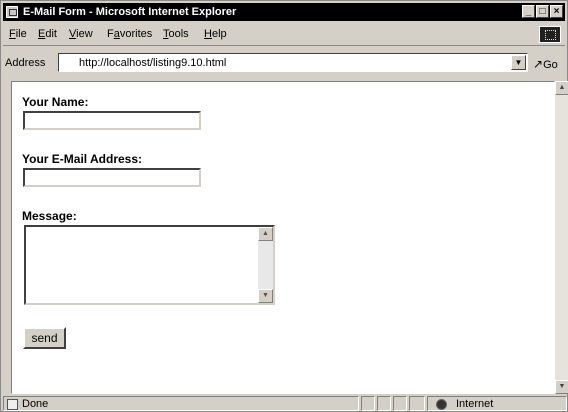 The height and width of the screenshot is (412, 568). I want to click on page-done-icon, so click(12, 404).